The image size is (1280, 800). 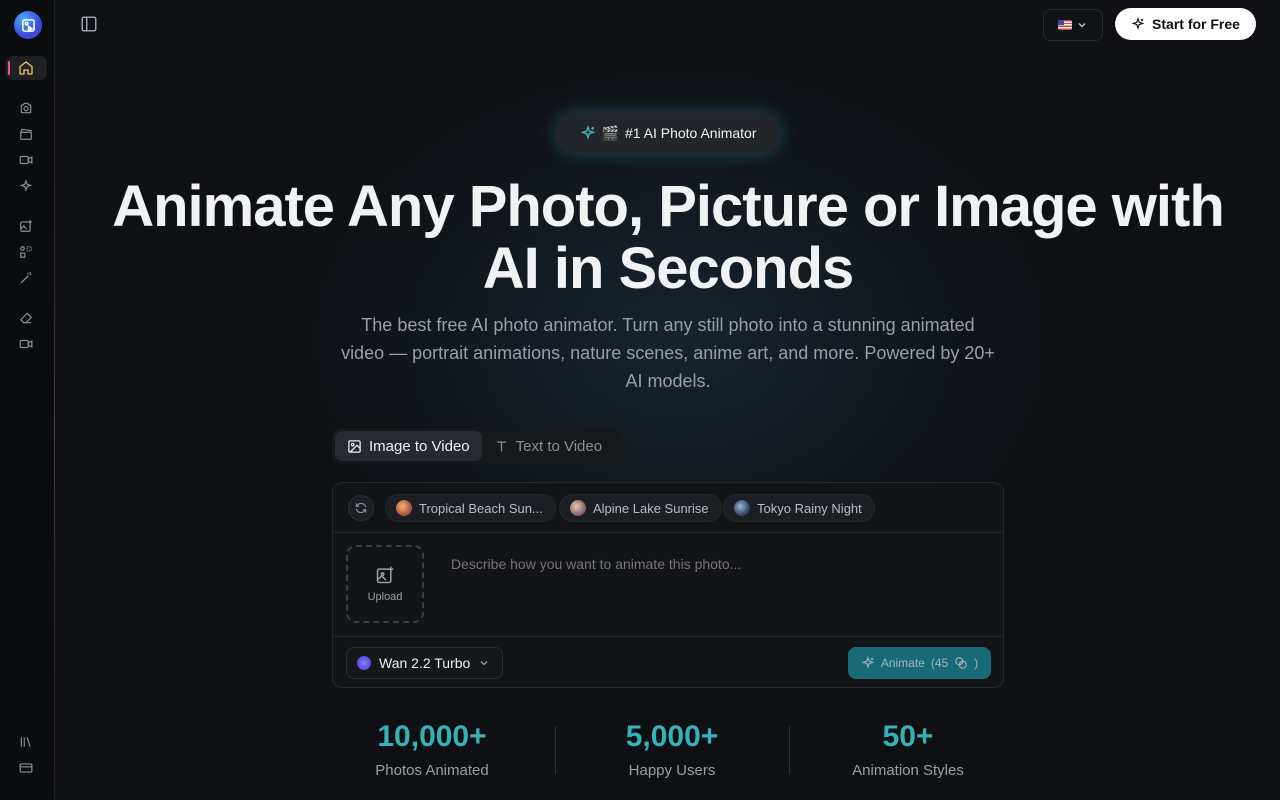 What do you see at coordinates (432, 736) in the screenshot?
I see `stat-value: 10,000+` at bounding box center [432, 736].